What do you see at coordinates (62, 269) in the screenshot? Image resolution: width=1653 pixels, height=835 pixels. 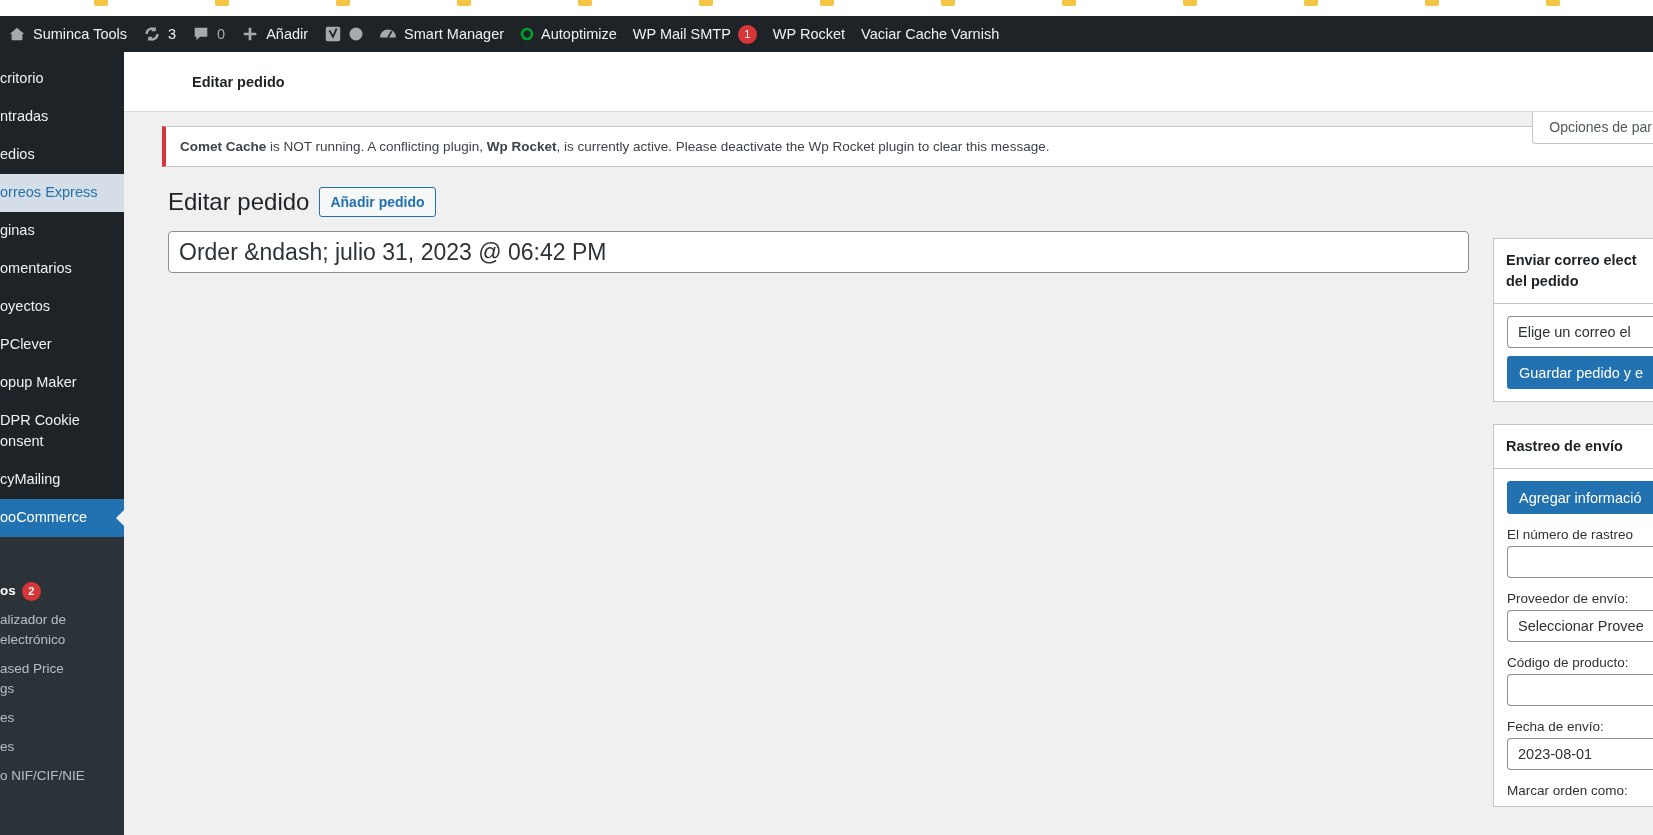 I see `menu-item: omentarios` at bounding box center [62, 269].